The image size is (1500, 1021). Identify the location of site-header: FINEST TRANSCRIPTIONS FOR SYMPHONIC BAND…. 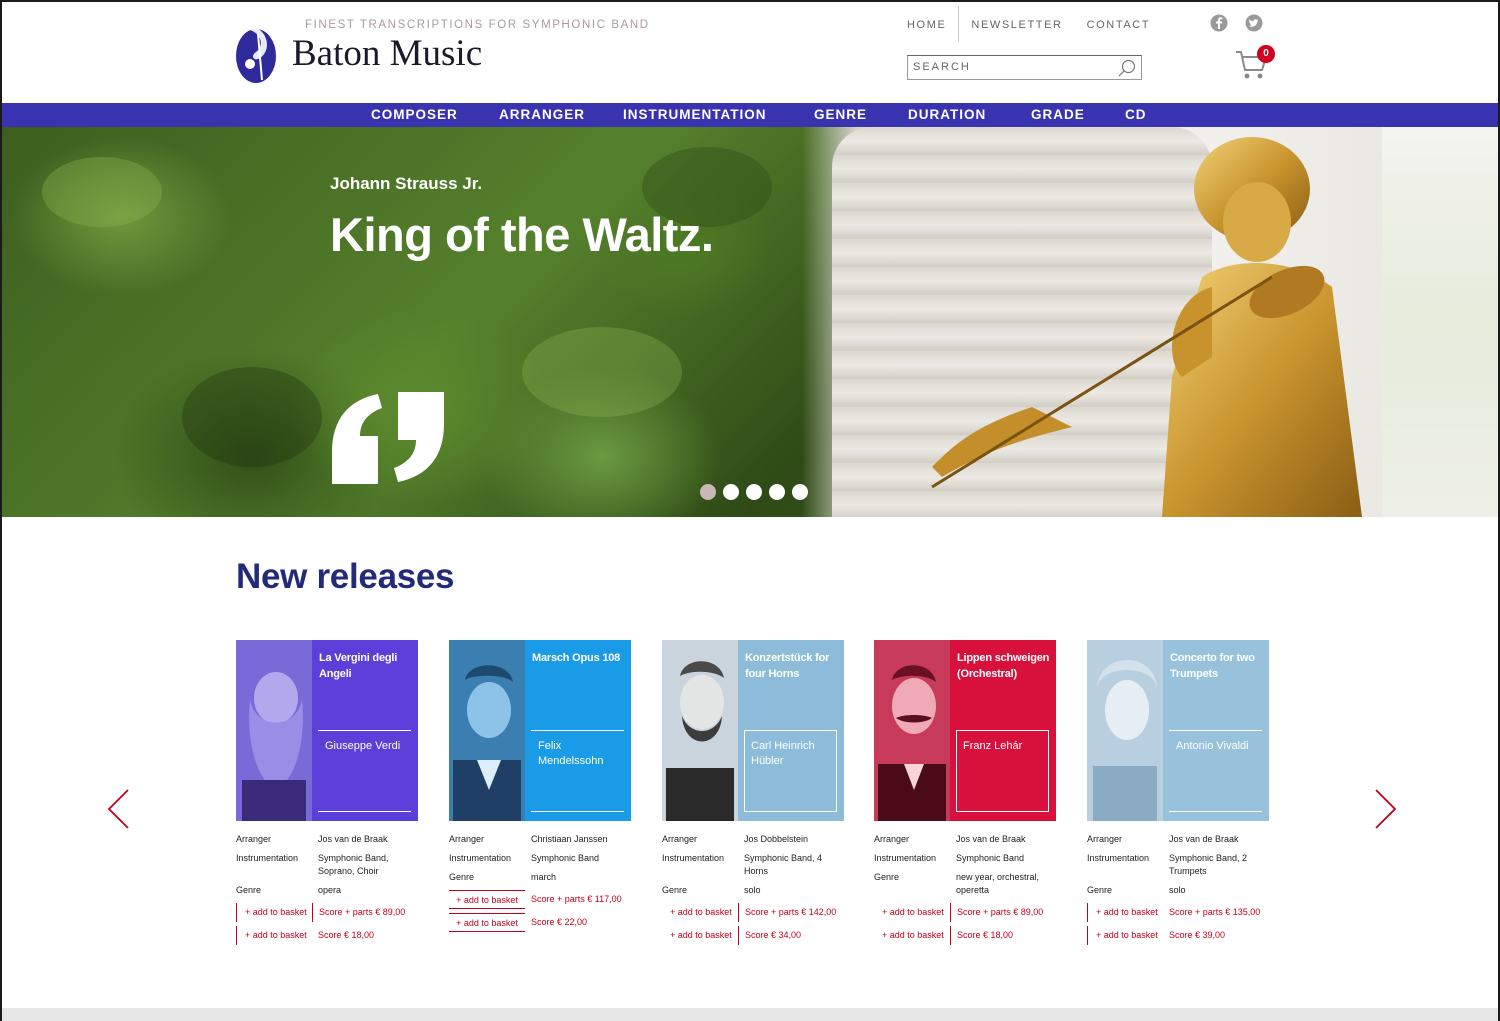
(750, 52).